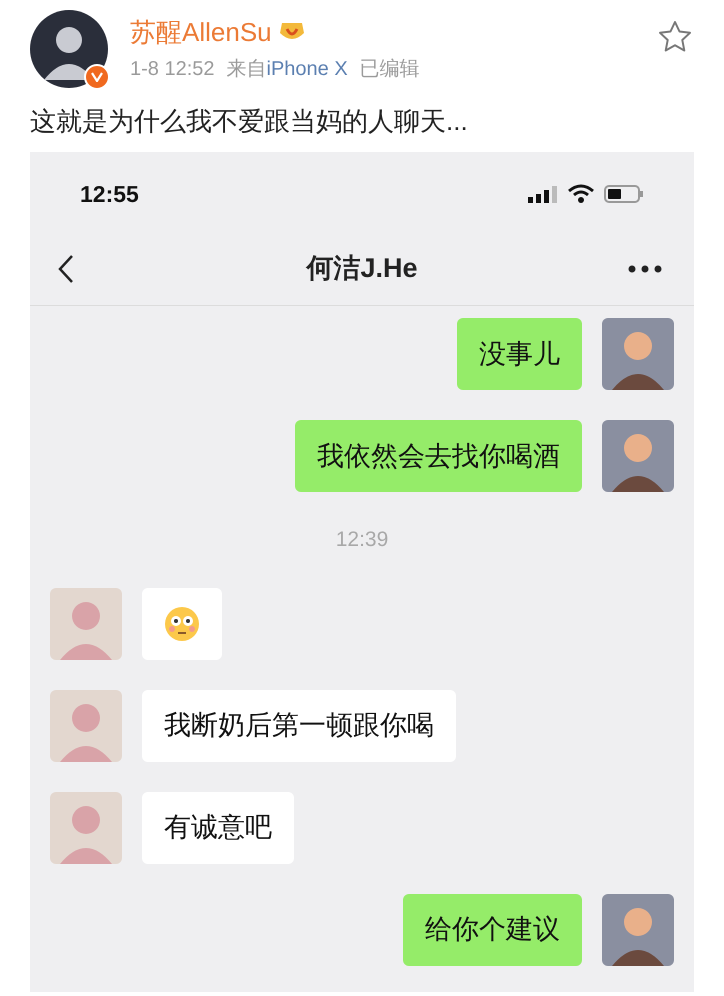  Describe the element at coordinates (246, 69) in the screenshot. I see `source-label: 来自` at that location.